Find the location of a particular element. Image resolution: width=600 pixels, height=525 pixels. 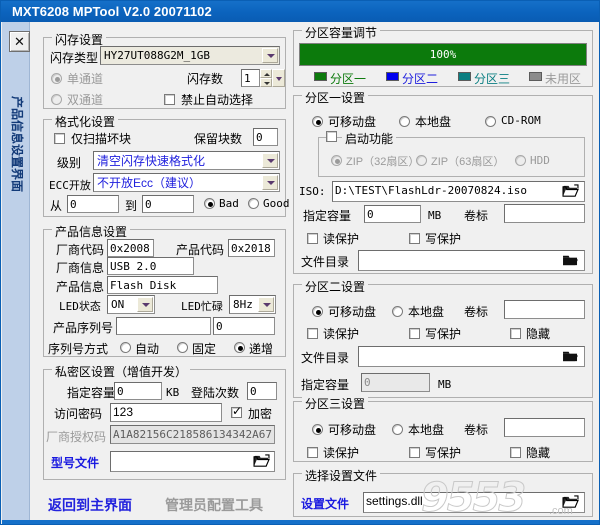

partition2-write-protect-checkbox is located at coordinates (414, 333).